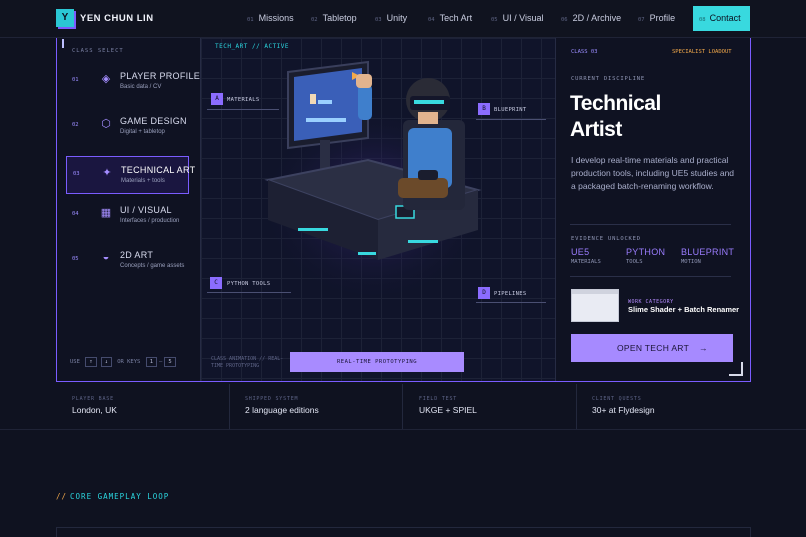 Image resolution: width=806 pixels, height=537 pixels. What do you see at coordinates (595, 305) in the screenshot?
I see `work-thumbnail` at bounding box center [595, 305].